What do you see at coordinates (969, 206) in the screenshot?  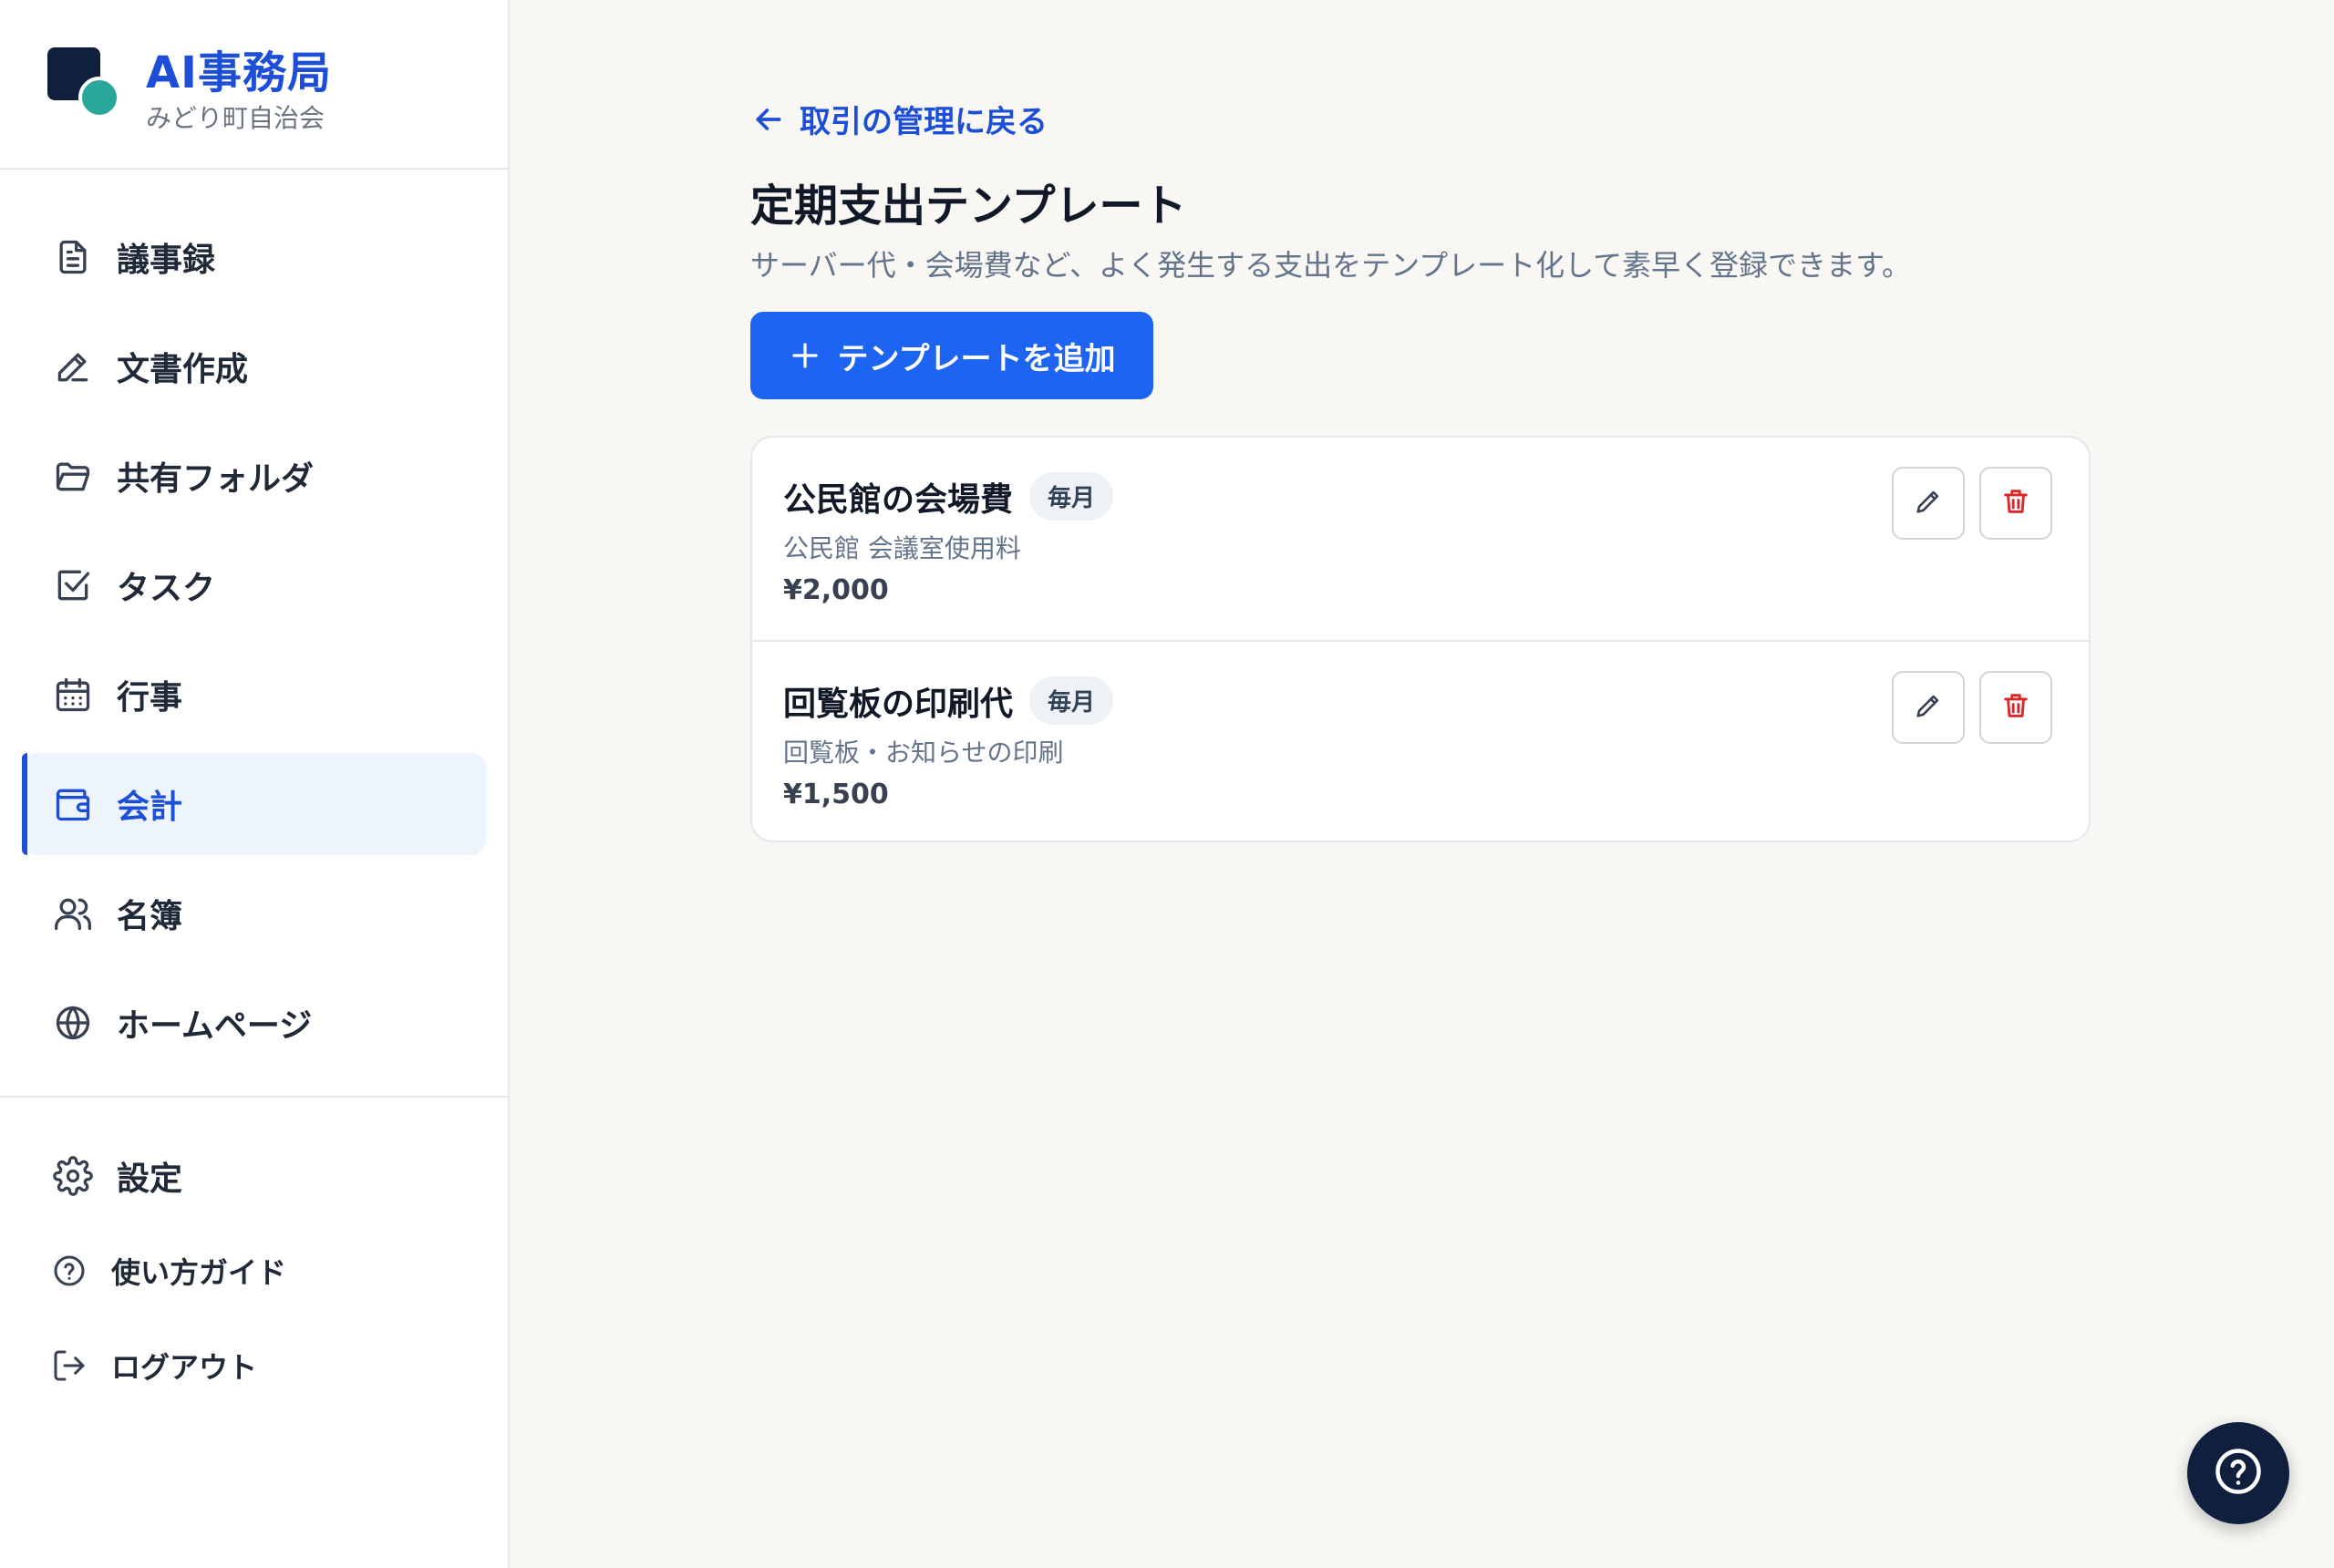 I see `page-title: 定期支出テンプレート` at bounding box center [969, 206].